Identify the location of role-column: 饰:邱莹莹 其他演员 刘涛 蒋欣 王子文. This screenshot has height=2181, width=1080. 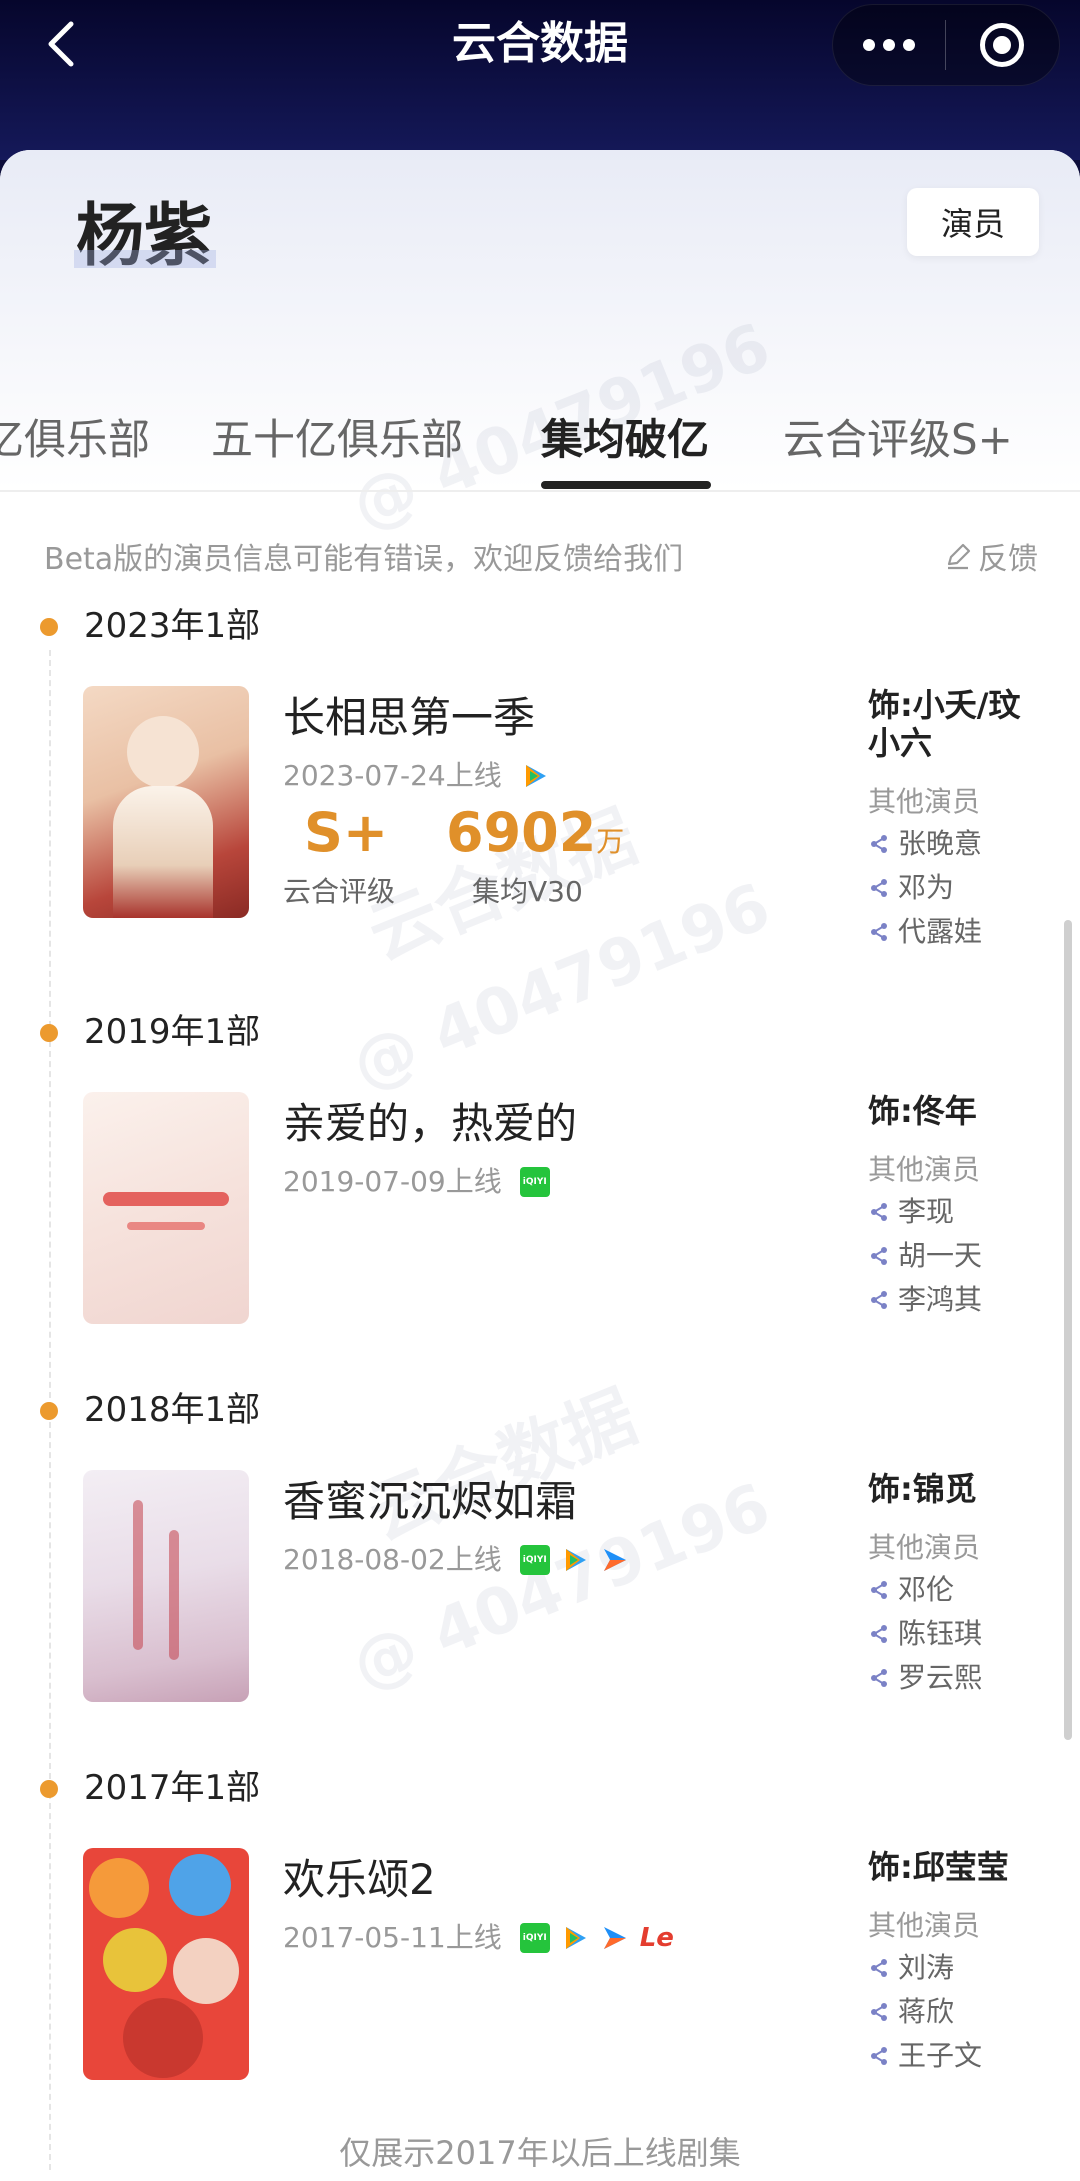
(958, 1963).